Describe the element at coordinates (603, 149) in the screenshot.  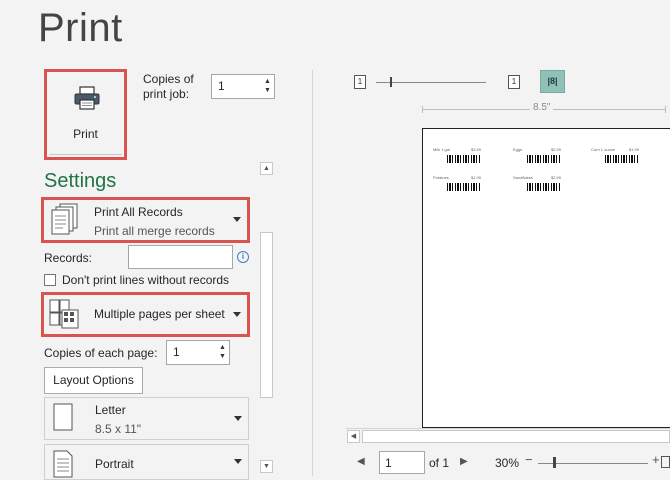
I see `label-name: Corn 1 ounce` at that location.